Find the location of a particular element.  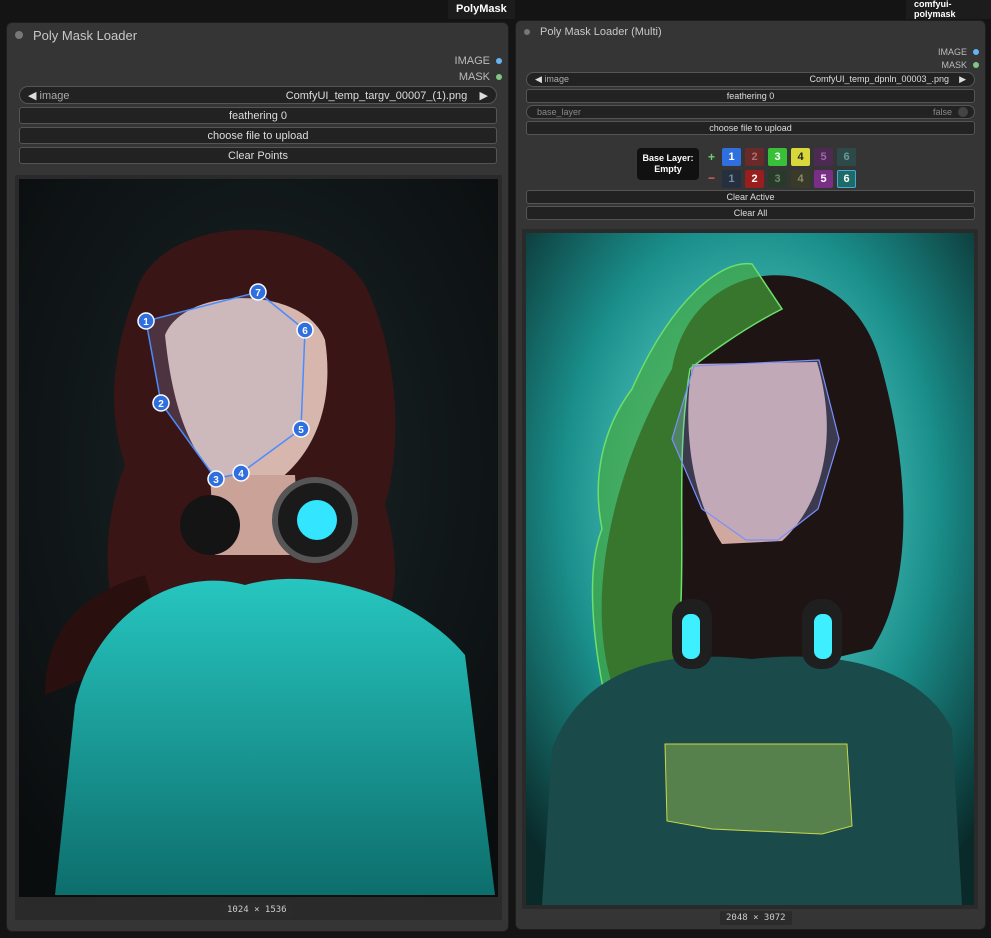

add-layer-2-button: 2 is located at coordinates (754, 157).